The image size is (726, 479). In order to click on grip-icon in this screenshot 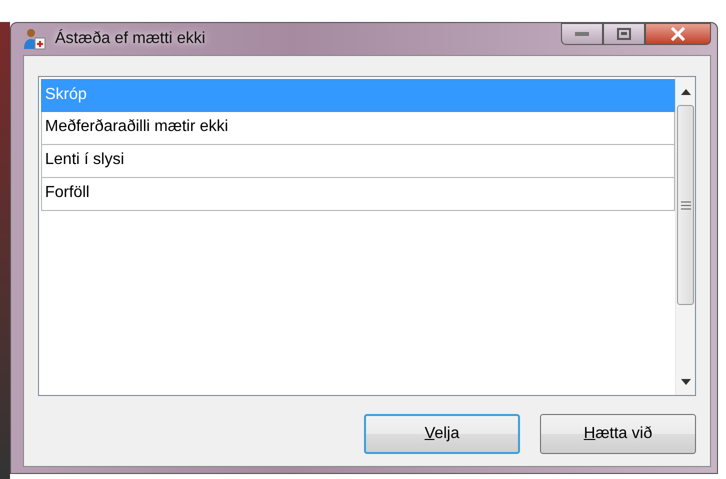, I will do `click(685, 205)`.